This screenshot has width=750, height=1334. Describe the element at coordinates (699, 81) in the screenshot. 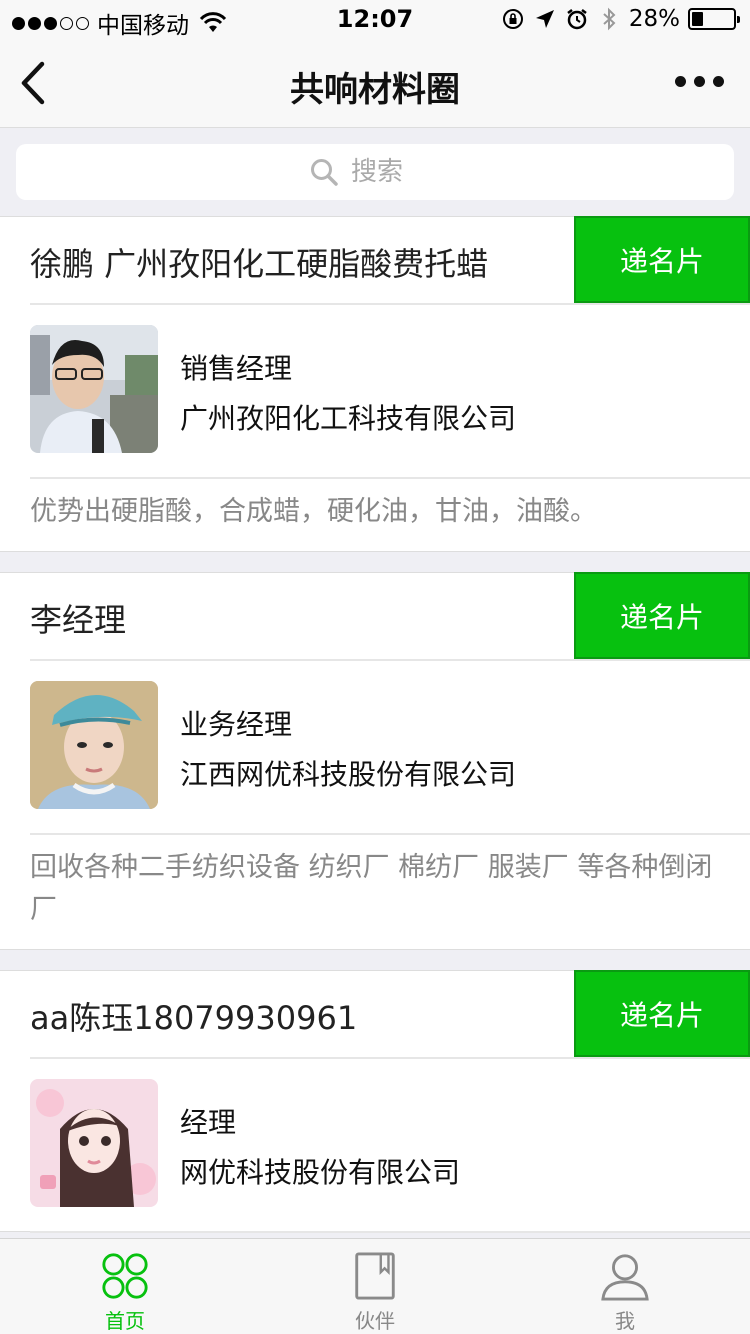

I see `more-dots-icon` at that location.